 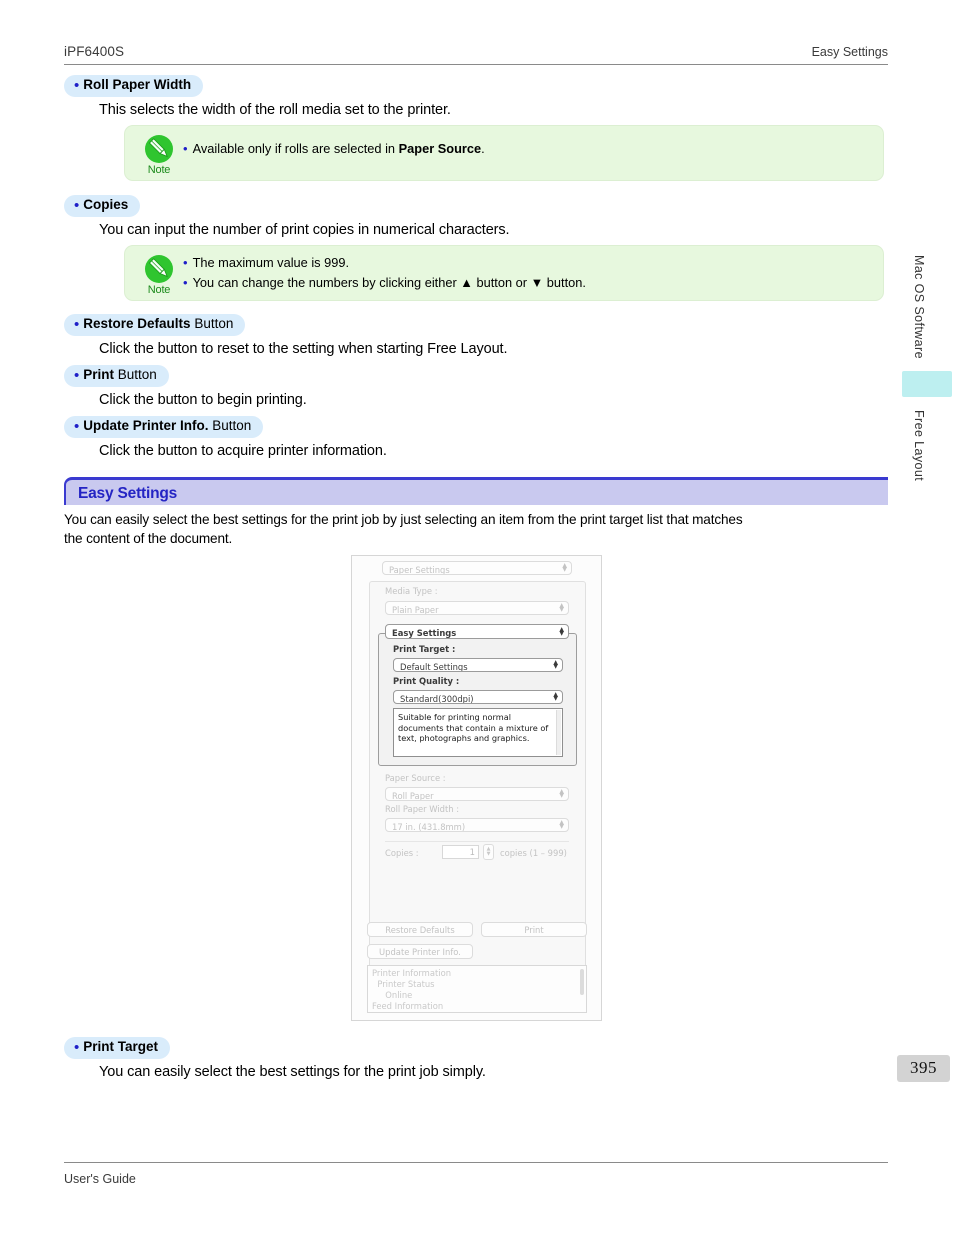 What do you see at coordinates (927, 384) in the screenshot?
I see `sidebar-tab-highlight` at bounding box center [927, 384].